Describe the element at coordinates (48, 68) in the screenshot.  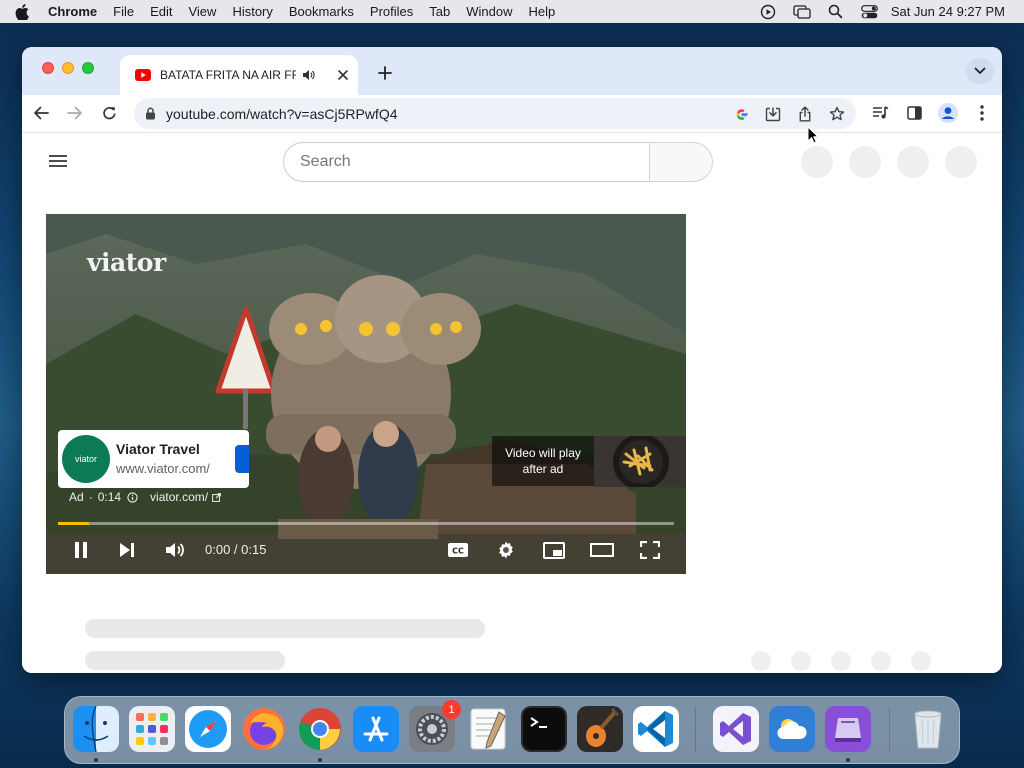
I see `close-window-button` at that location.